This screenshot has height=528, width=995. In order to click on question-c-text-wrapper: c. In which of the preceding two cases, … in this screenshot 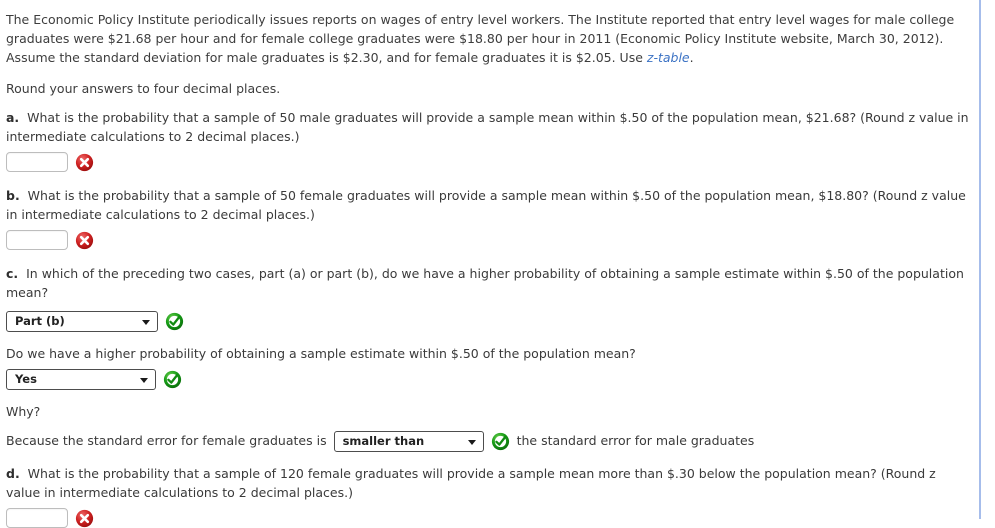, I will do `click(488, 283)`.